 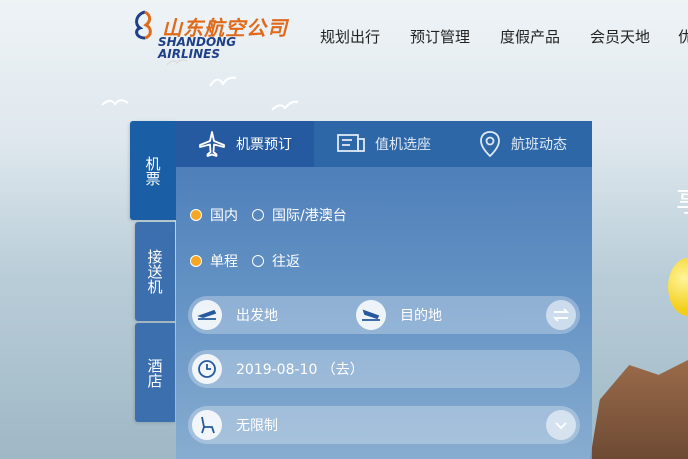 What do you see at coordinates (214, 261) in the screenshot?
I see `radio-one-way: 单程` at bounding box center [214, 261].